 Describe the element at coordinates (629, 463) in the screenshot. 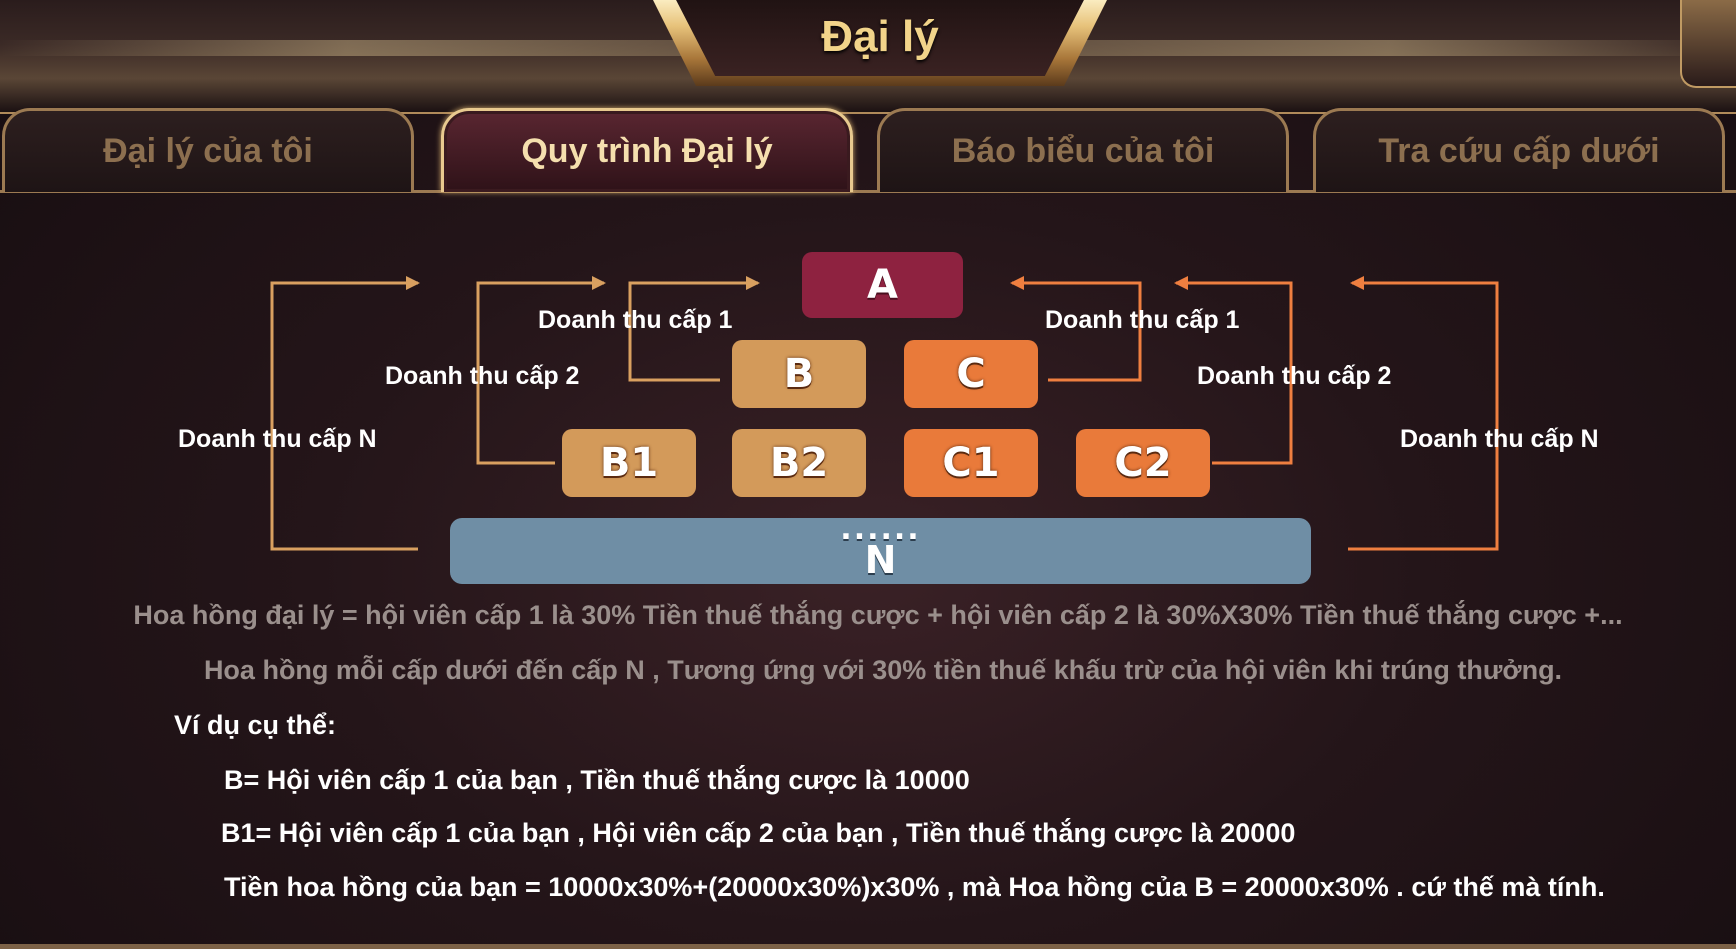

I see `node-b1: B1` at that location.